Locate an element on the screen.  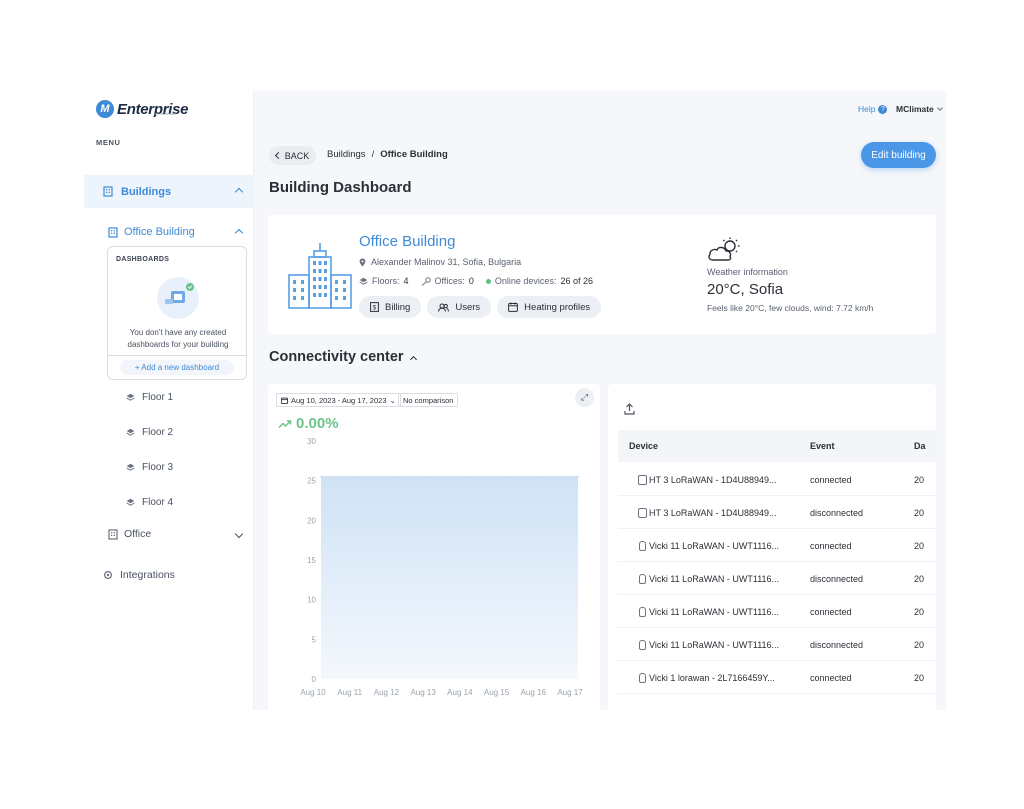
date-range-picker: Aug 10, 2023 - Aug 17, 2023 ⌄ is located at coordinates (338, 400).